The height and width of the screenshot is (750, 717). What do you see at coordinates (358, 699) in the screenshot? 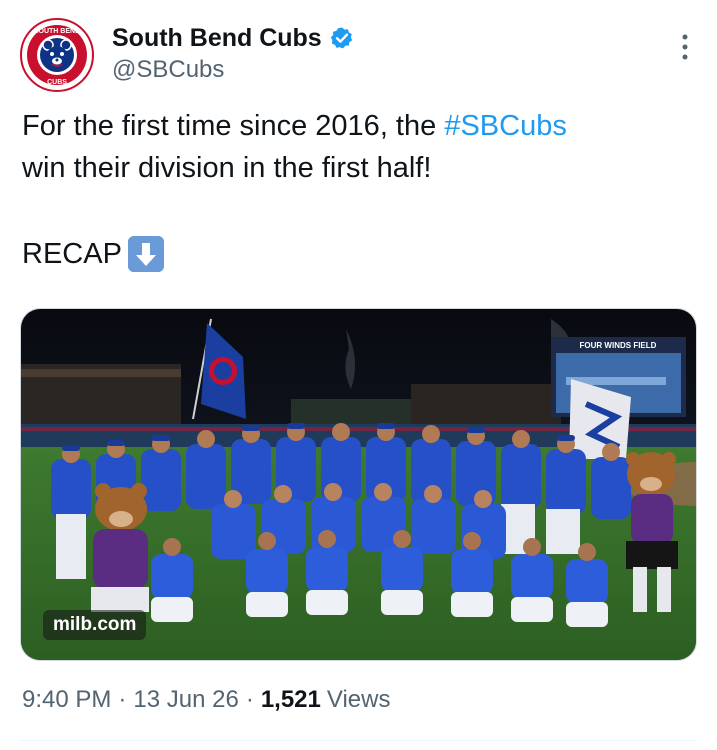
I see `views-label: Views` at bounding box center [358, 699].